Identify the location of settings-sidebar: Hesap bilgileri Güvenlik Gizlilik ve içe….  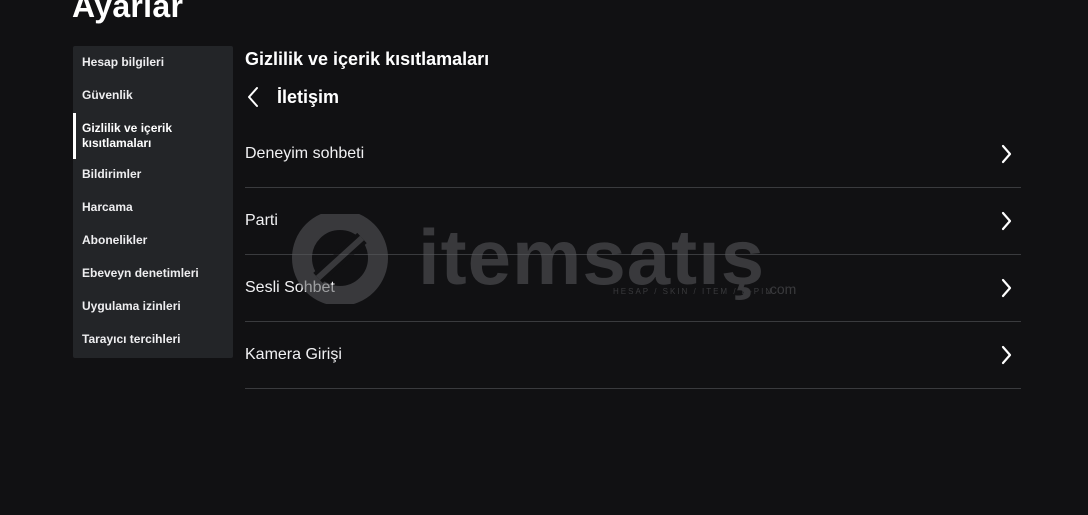
(153, 202).